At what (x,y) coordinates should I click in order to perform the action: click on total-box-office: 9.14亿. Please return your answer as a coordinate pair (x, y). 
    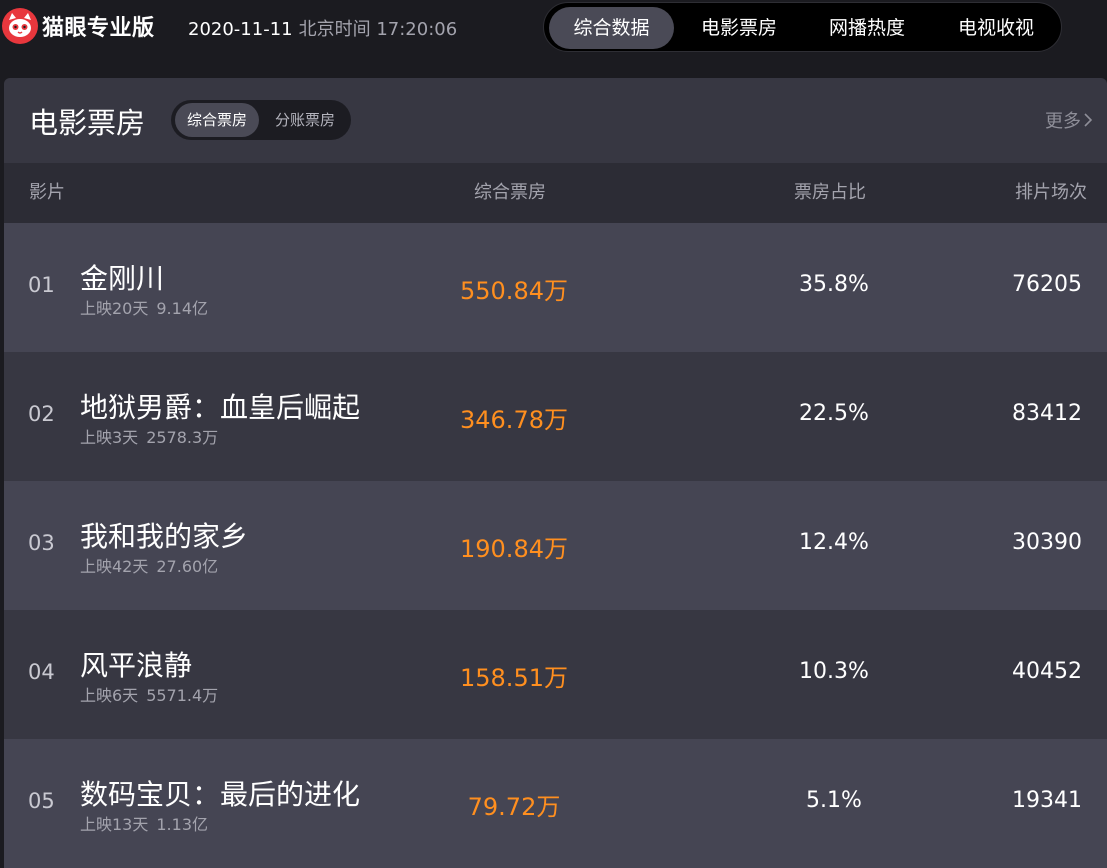
    Looking at the image, I should click on (182, 308).